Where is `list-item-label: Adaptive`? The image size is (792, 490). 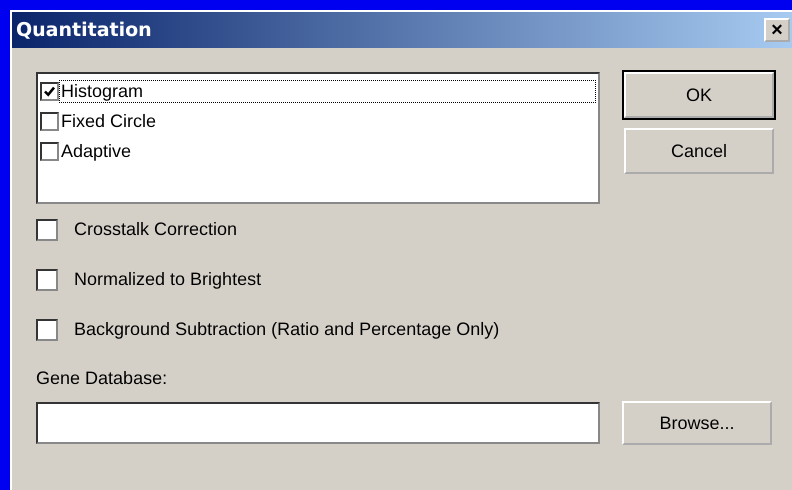 list-item-label: Adaptive is located at coordinates (96, 151).